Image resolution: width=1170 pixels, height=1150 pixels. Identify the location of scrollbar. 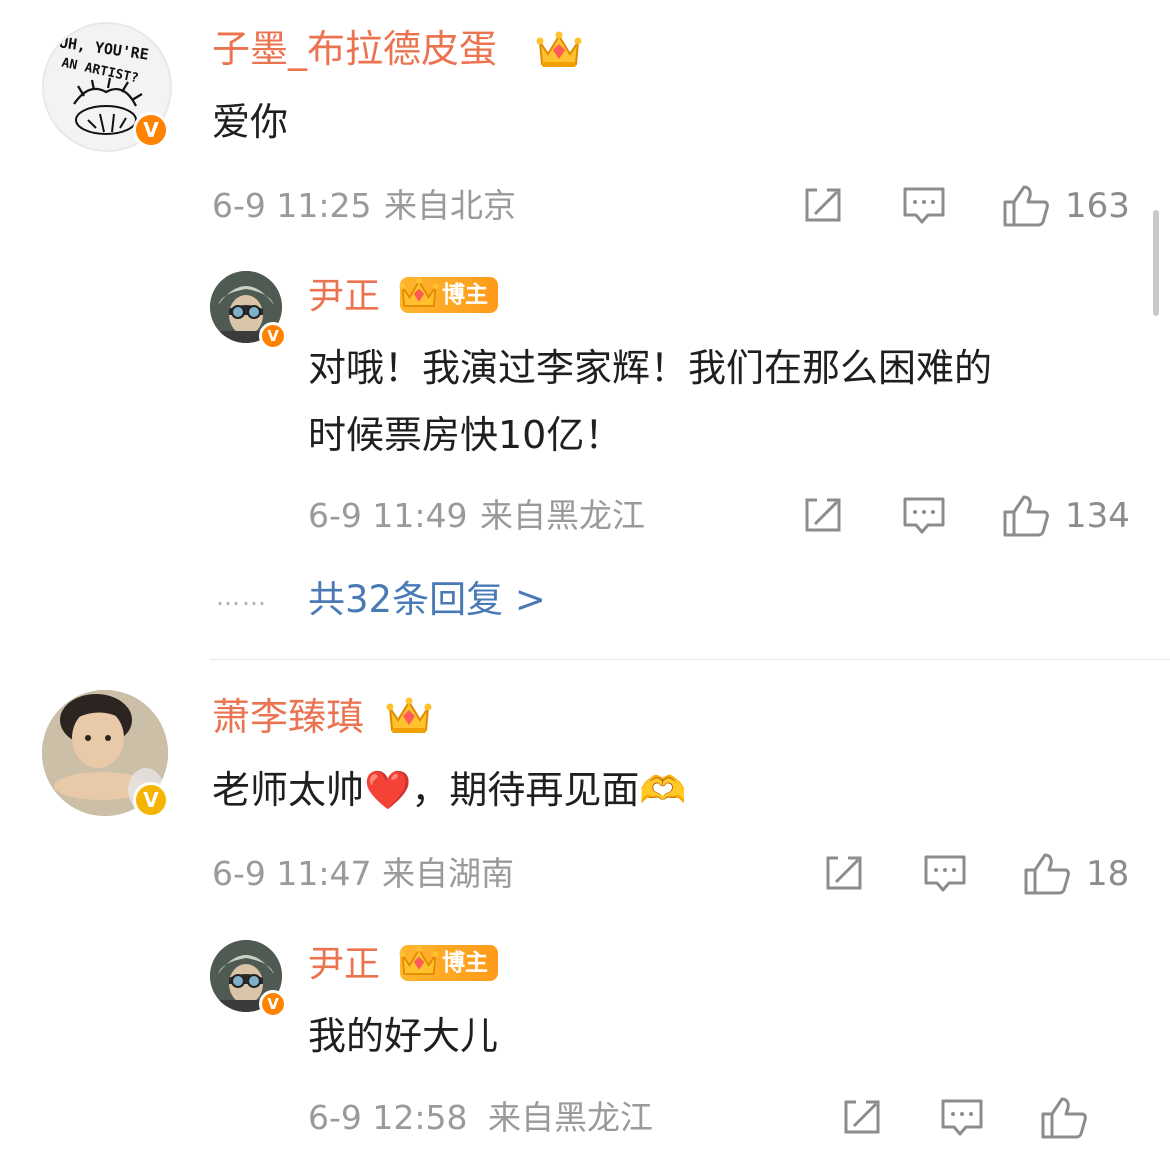
(1156, 263).